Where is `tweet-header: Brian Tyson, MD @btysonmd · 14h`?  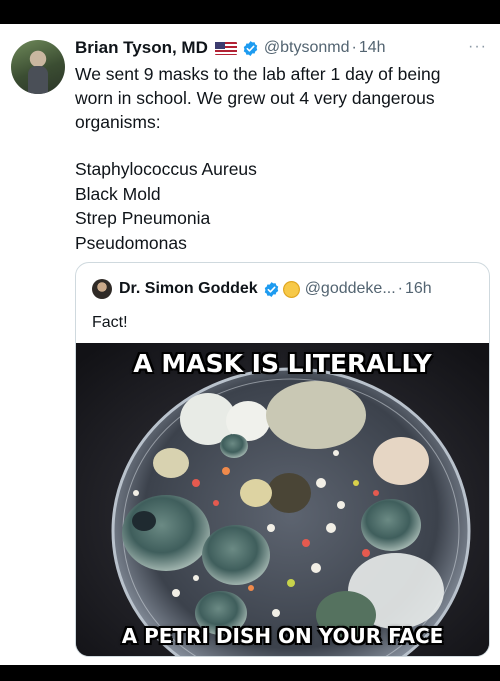
tweet-header: Brian Tyson, MD @btysonmd · 14h is located at coordinates (230, 48).